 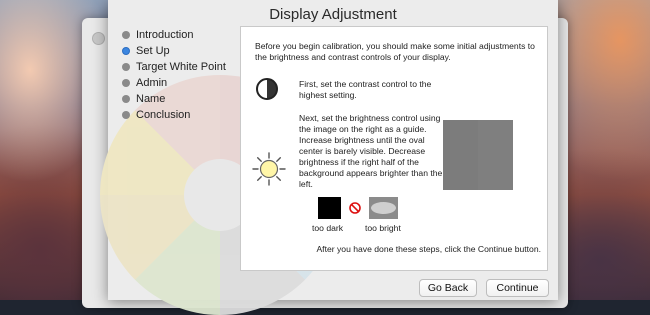 What do you see at coordinates (126, 51) in the screenshot?
I see `step-bullet-active-icon` at bounding box center [126, 51].